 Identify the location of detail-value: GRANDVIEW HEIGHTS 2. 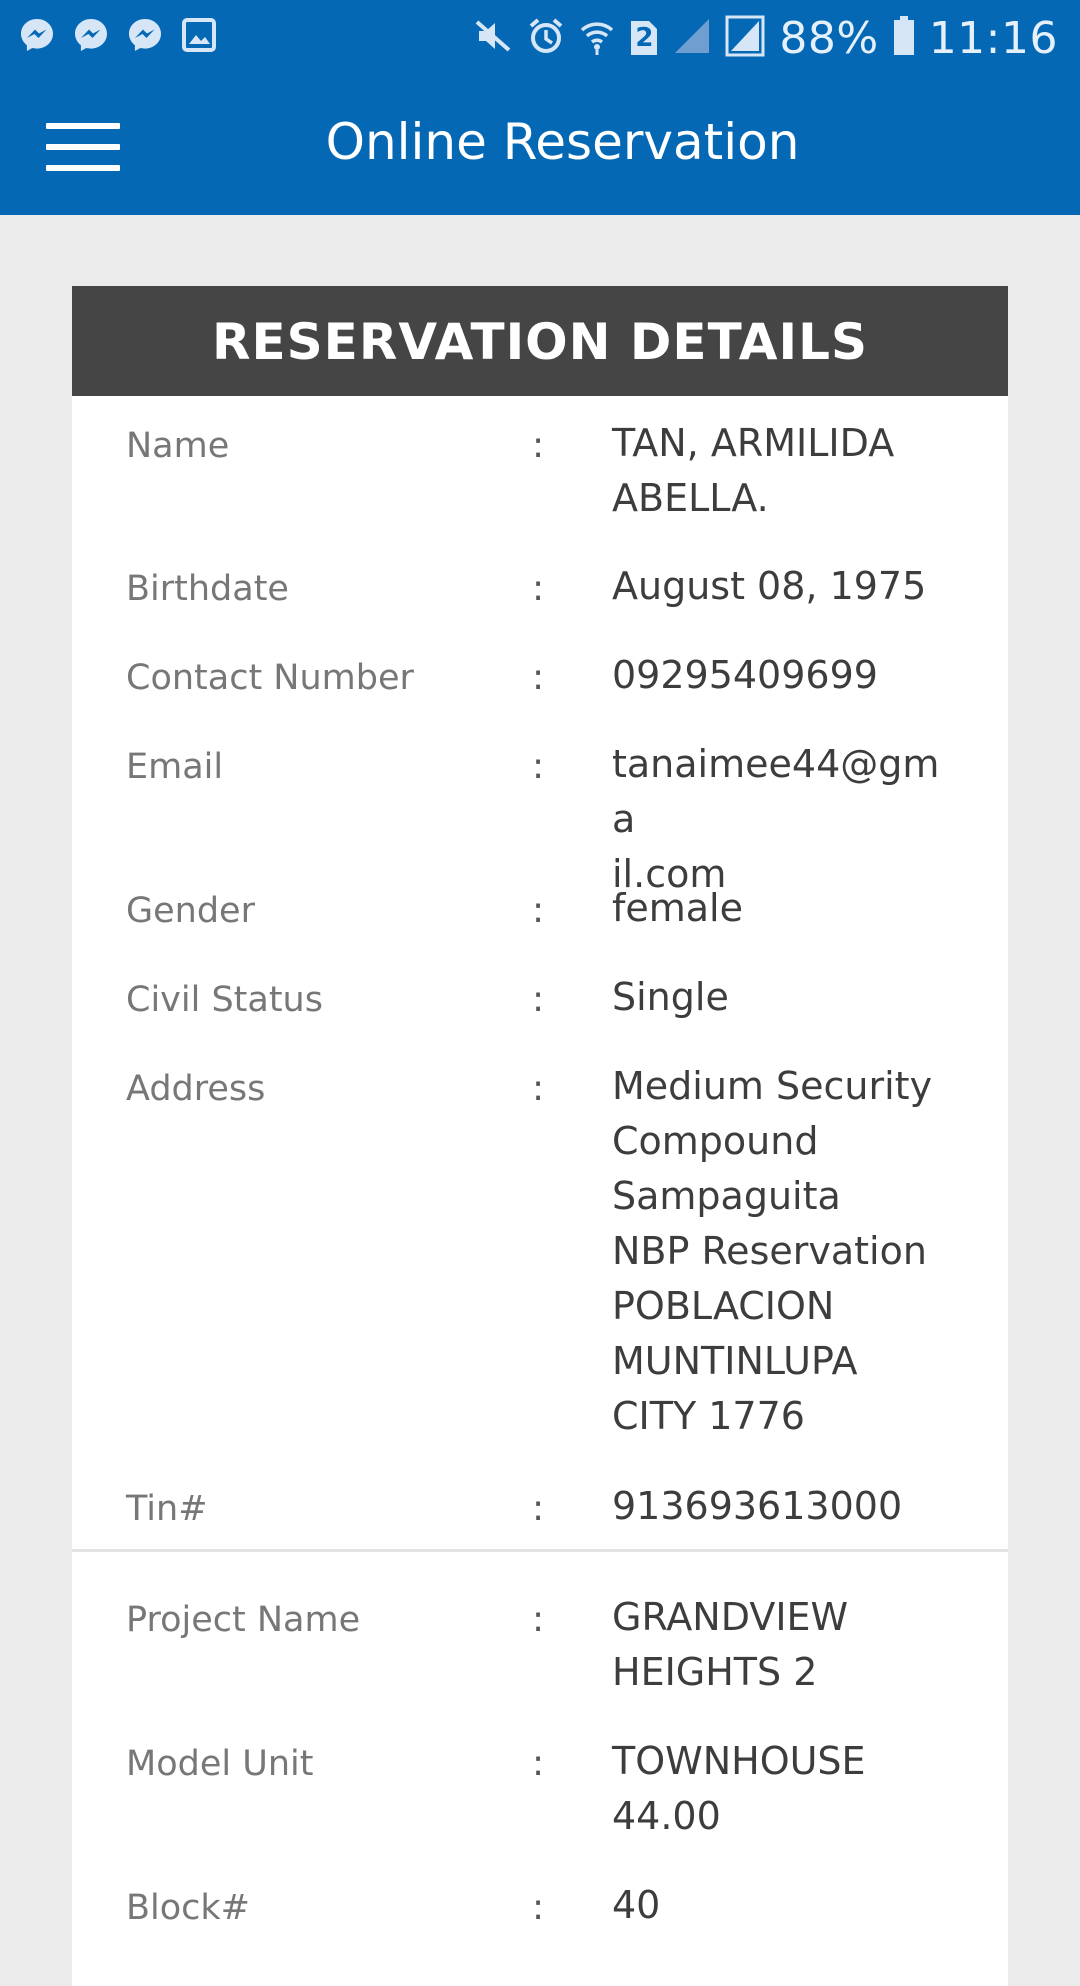
(730, 1644).